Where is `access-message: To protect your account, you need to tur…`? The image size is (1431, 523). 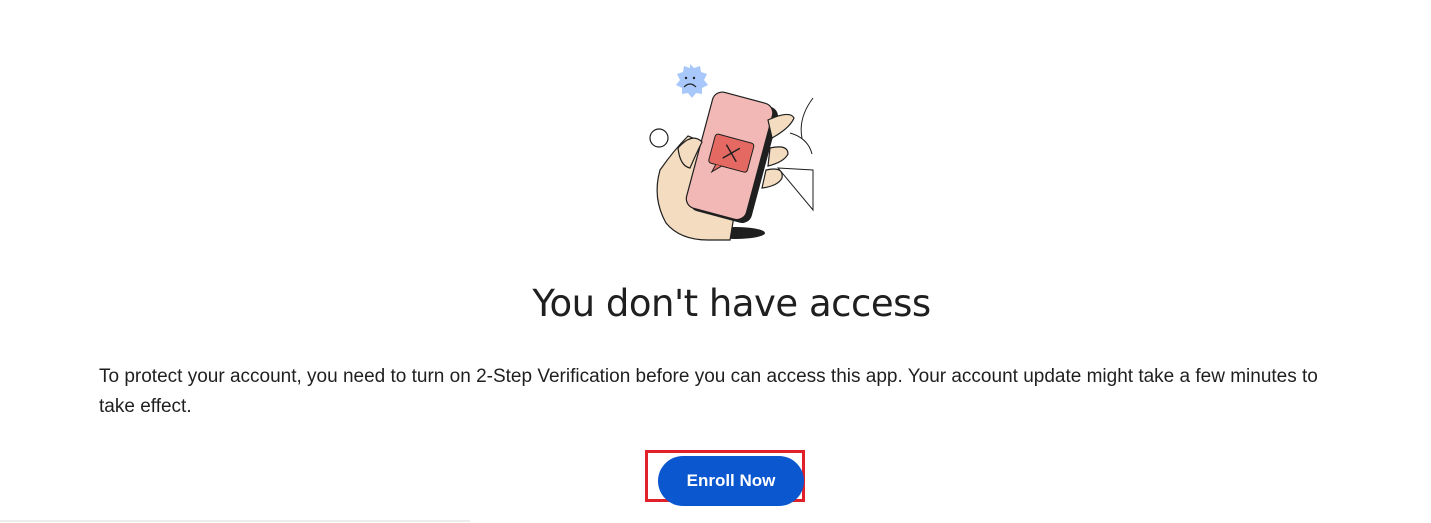 access-message: To protect your account, you need to tur… is located at coordinates (708, 391).